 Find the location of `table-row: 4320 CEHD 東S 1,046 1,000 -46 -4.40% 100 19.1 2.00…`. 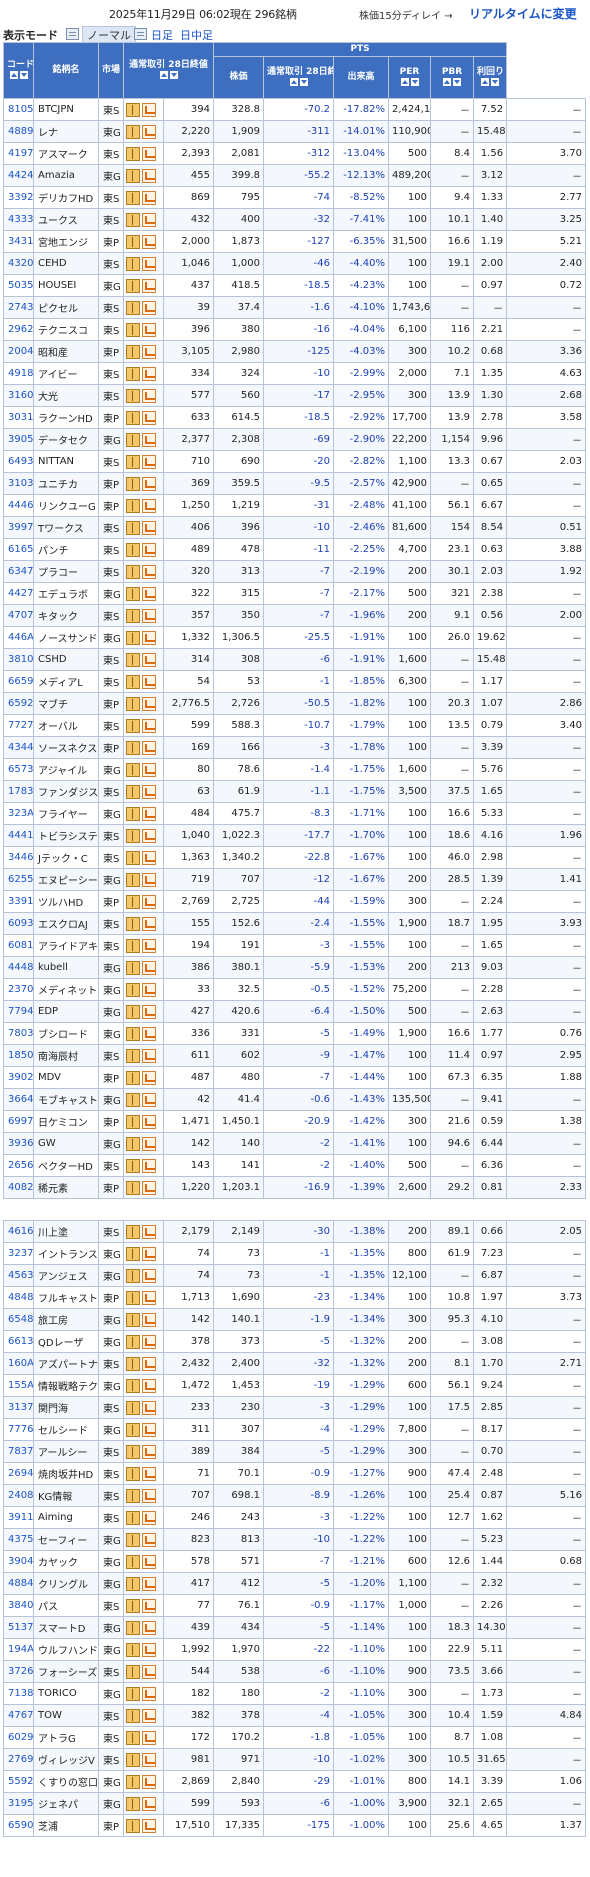

table-row: 4320 CEHD 東S 1,046 1,000 -46 -4.40% 100 19.1 2.00… is located at coordinates (294, 263).